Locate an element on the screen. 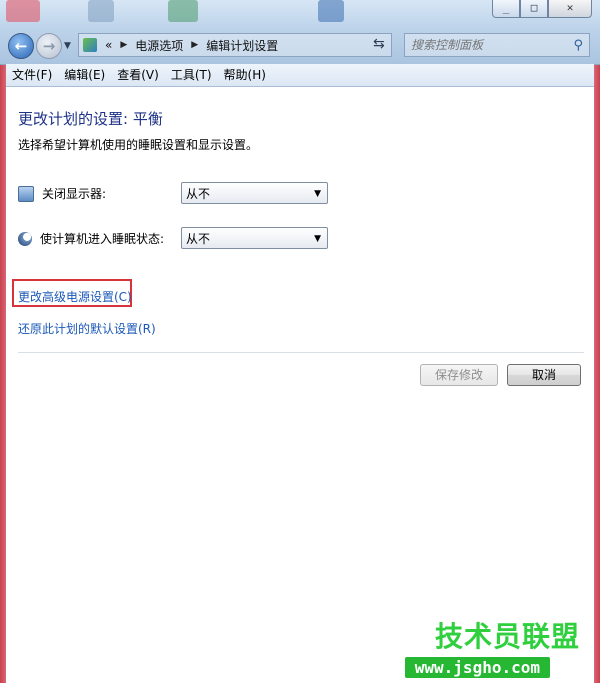 Image resolution: width=600 pixels, height=683 pixels. sleep-value: 从不 is located at coordinates (198, 239).